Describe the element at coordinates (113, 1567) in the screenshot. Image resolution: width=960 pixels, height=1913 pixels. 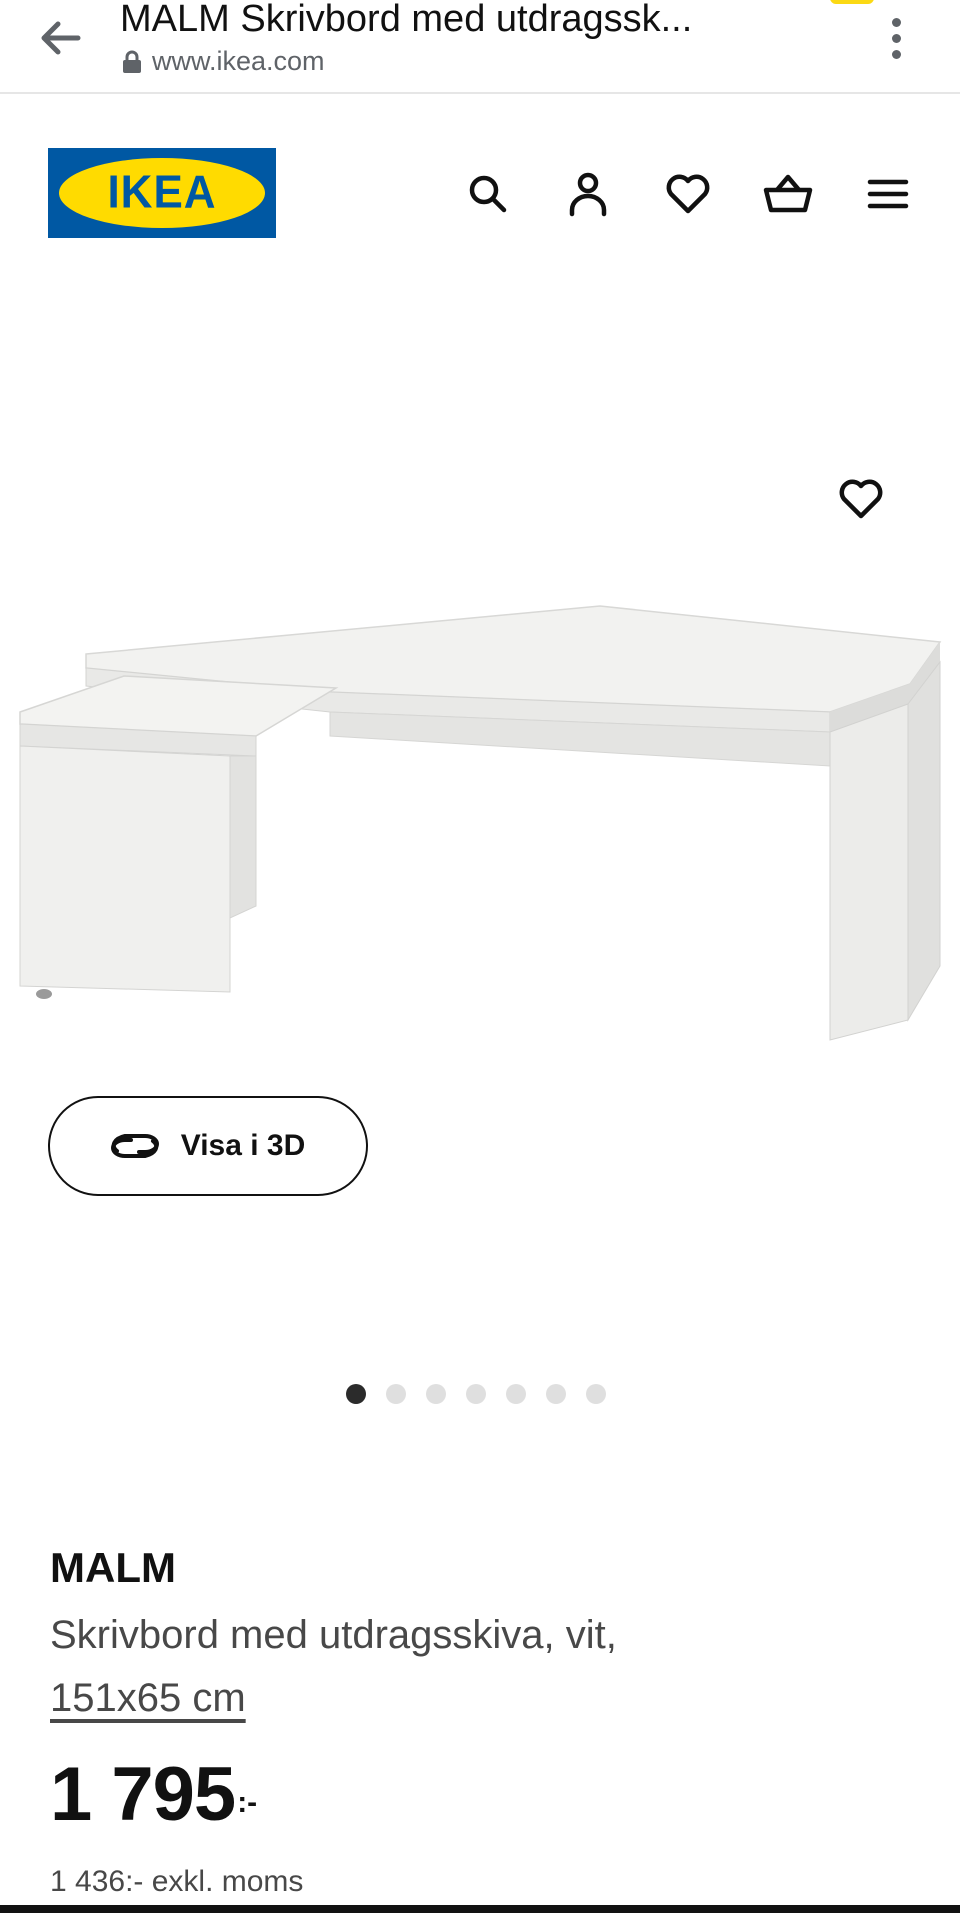
I see `product-name: MALM` at that location.